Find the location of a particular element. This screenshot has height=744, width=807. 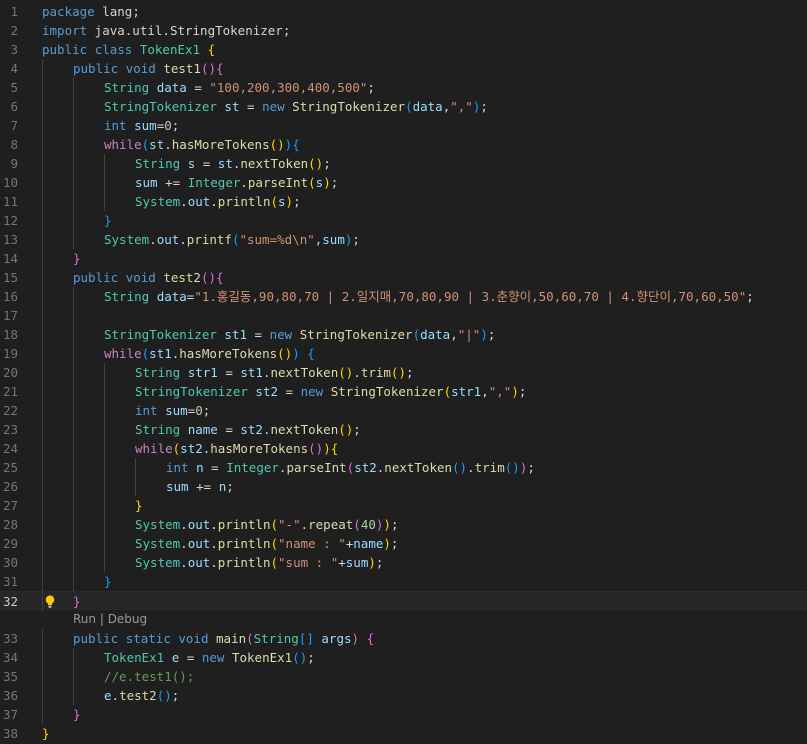

code-line: 29 System.out.println("name : "+name); is located at coordinates (403, 543).